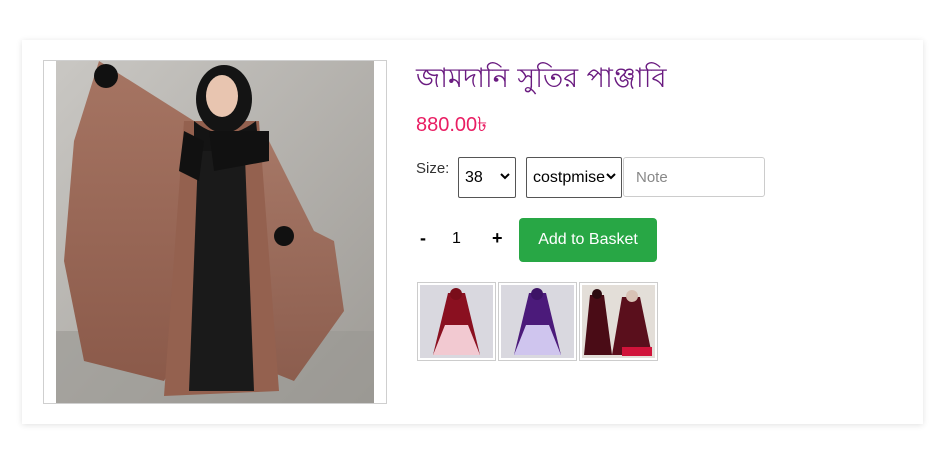 This screenshot has width=945, height=471. I want to click on product-price: 880.00৳, so click(452, 125).